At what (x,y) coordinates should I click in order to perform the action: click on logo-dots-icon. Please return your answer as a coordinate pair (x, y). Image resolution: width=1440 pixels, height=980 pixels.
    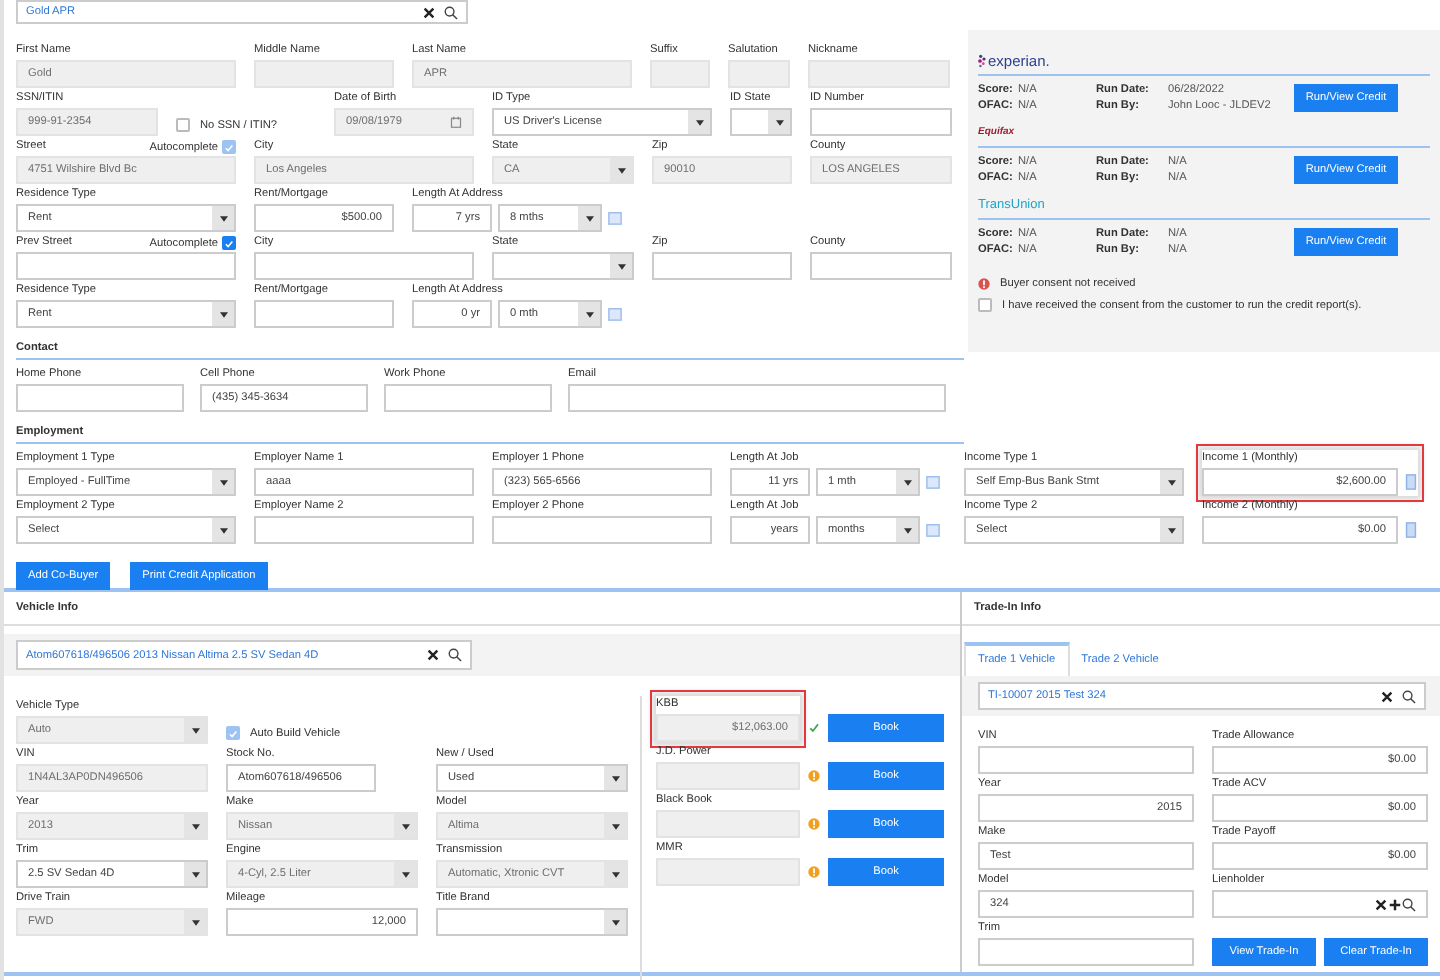
    Looking at the image, I should click on (982, 60).